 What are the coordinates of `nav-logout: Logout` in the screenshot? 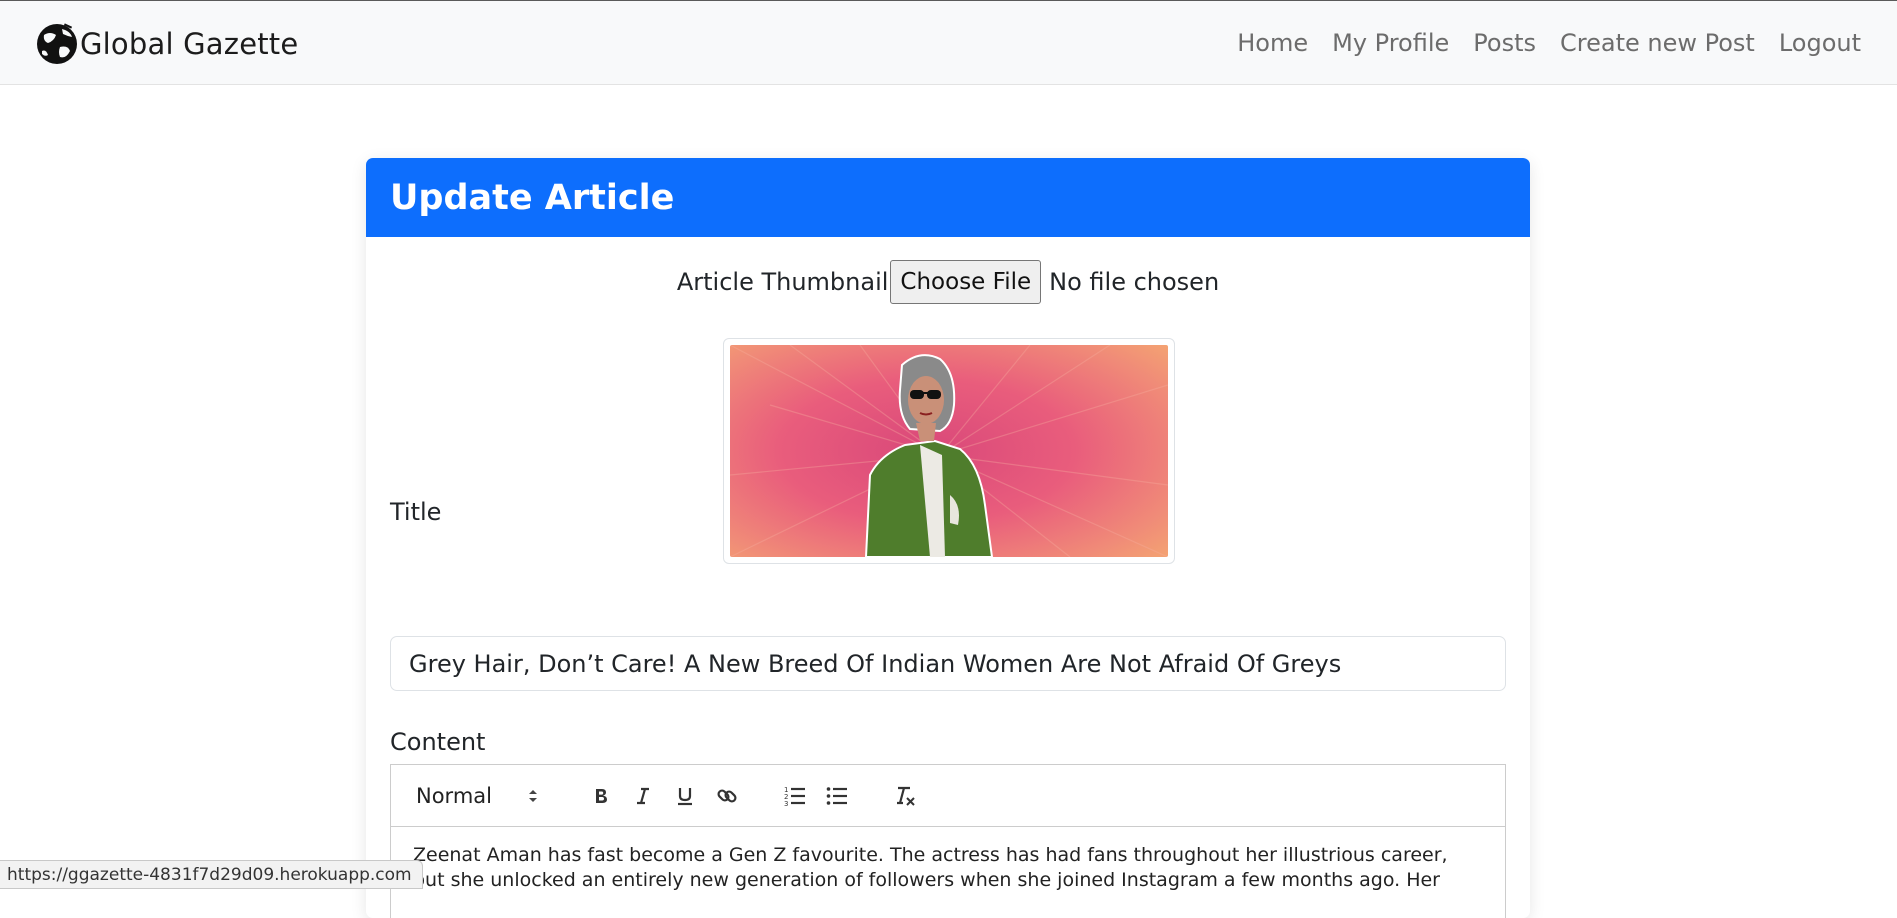 It's located at (1820, 43).